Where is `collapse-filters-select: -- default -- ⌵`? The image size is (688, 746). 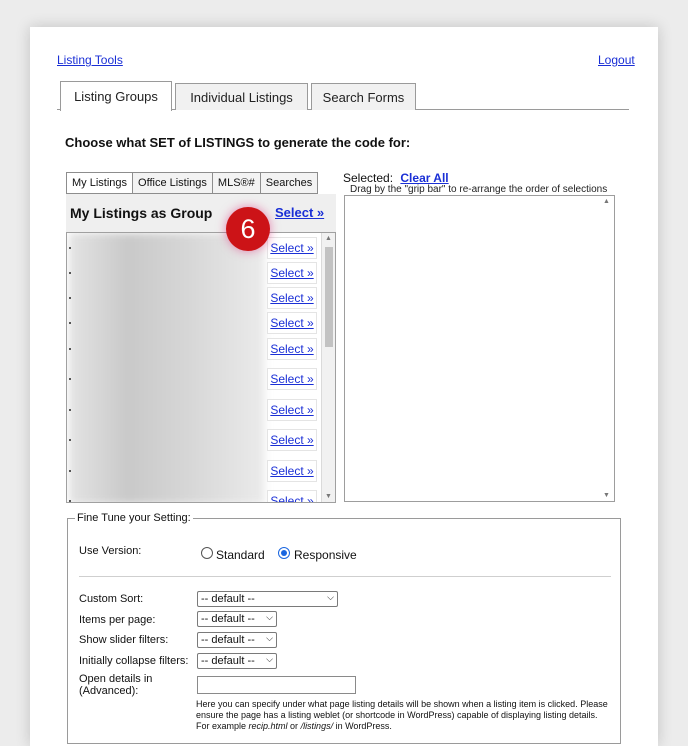
collapse-filters-select: -- default -- ⌵ is located at coordinates (237, 661).